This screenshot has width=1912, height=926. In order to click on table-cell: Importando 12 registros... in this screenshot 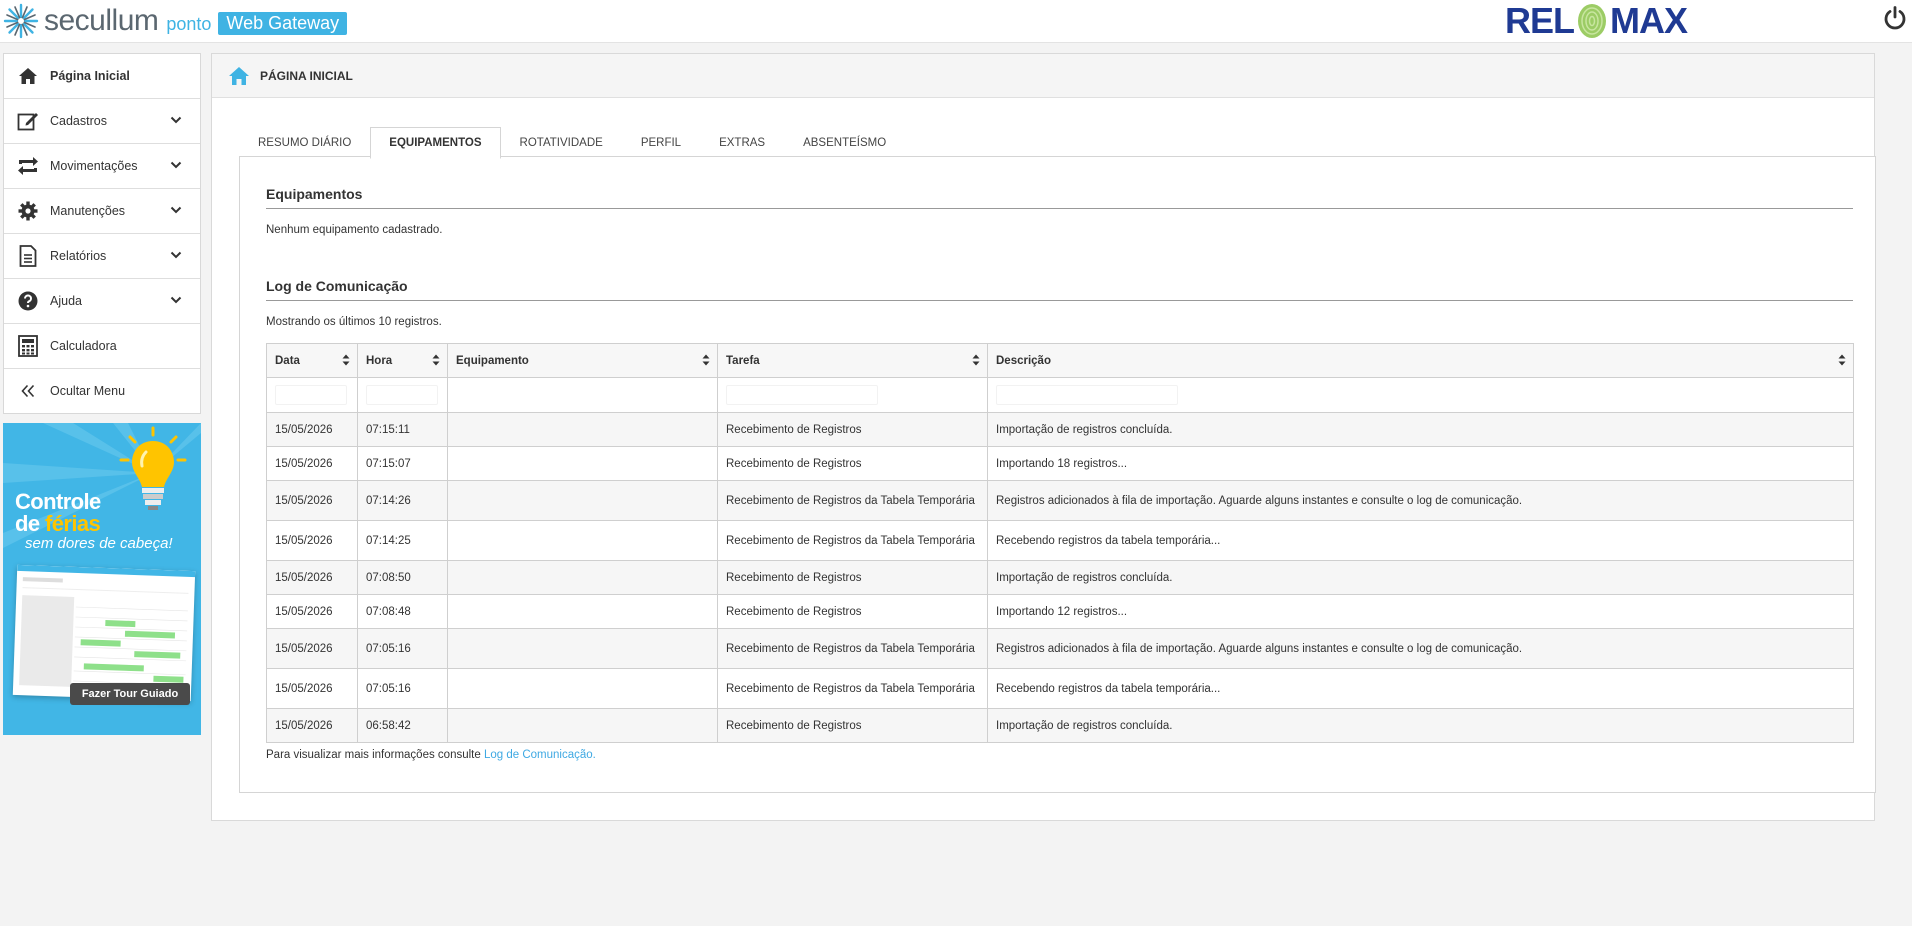, I will do `click(1420, 611)`.